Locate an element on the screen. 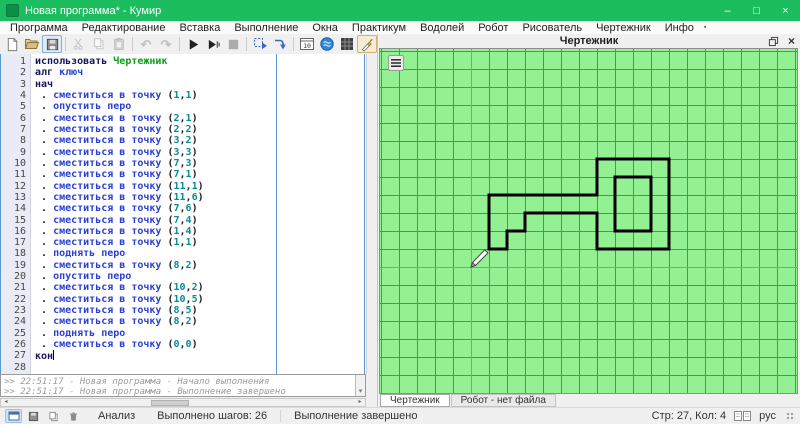 The width and height of the screenshot is (800, 424). code-line: 17 . сместиться в точку (1,1) is located at coordinates (182, 242).